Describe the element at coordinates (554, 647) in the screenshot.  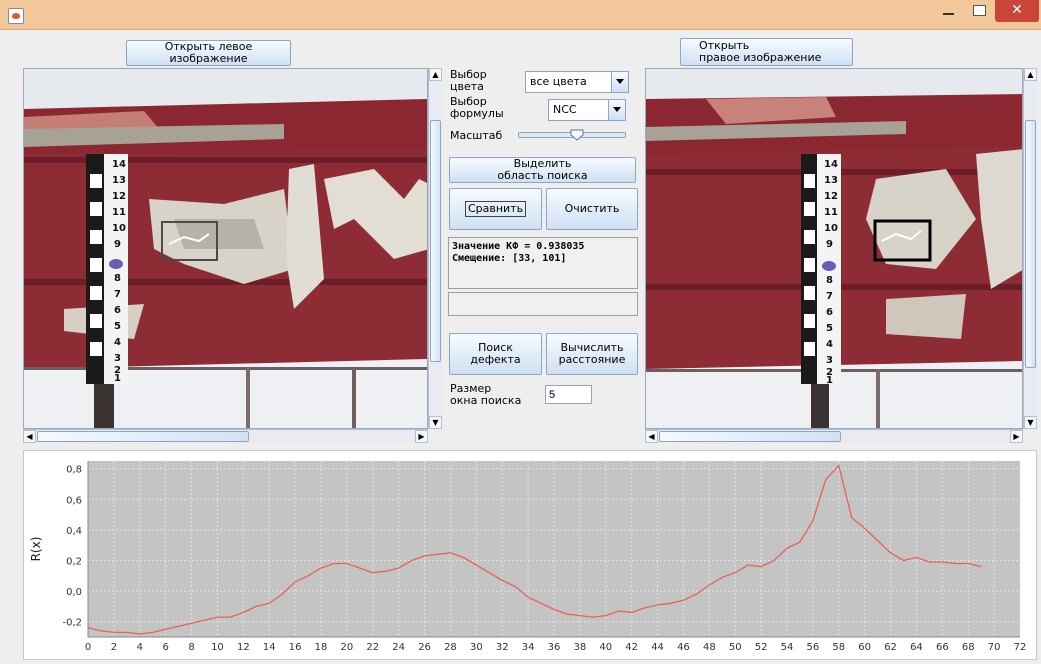
I see `x-tick-label: 36` at that location.